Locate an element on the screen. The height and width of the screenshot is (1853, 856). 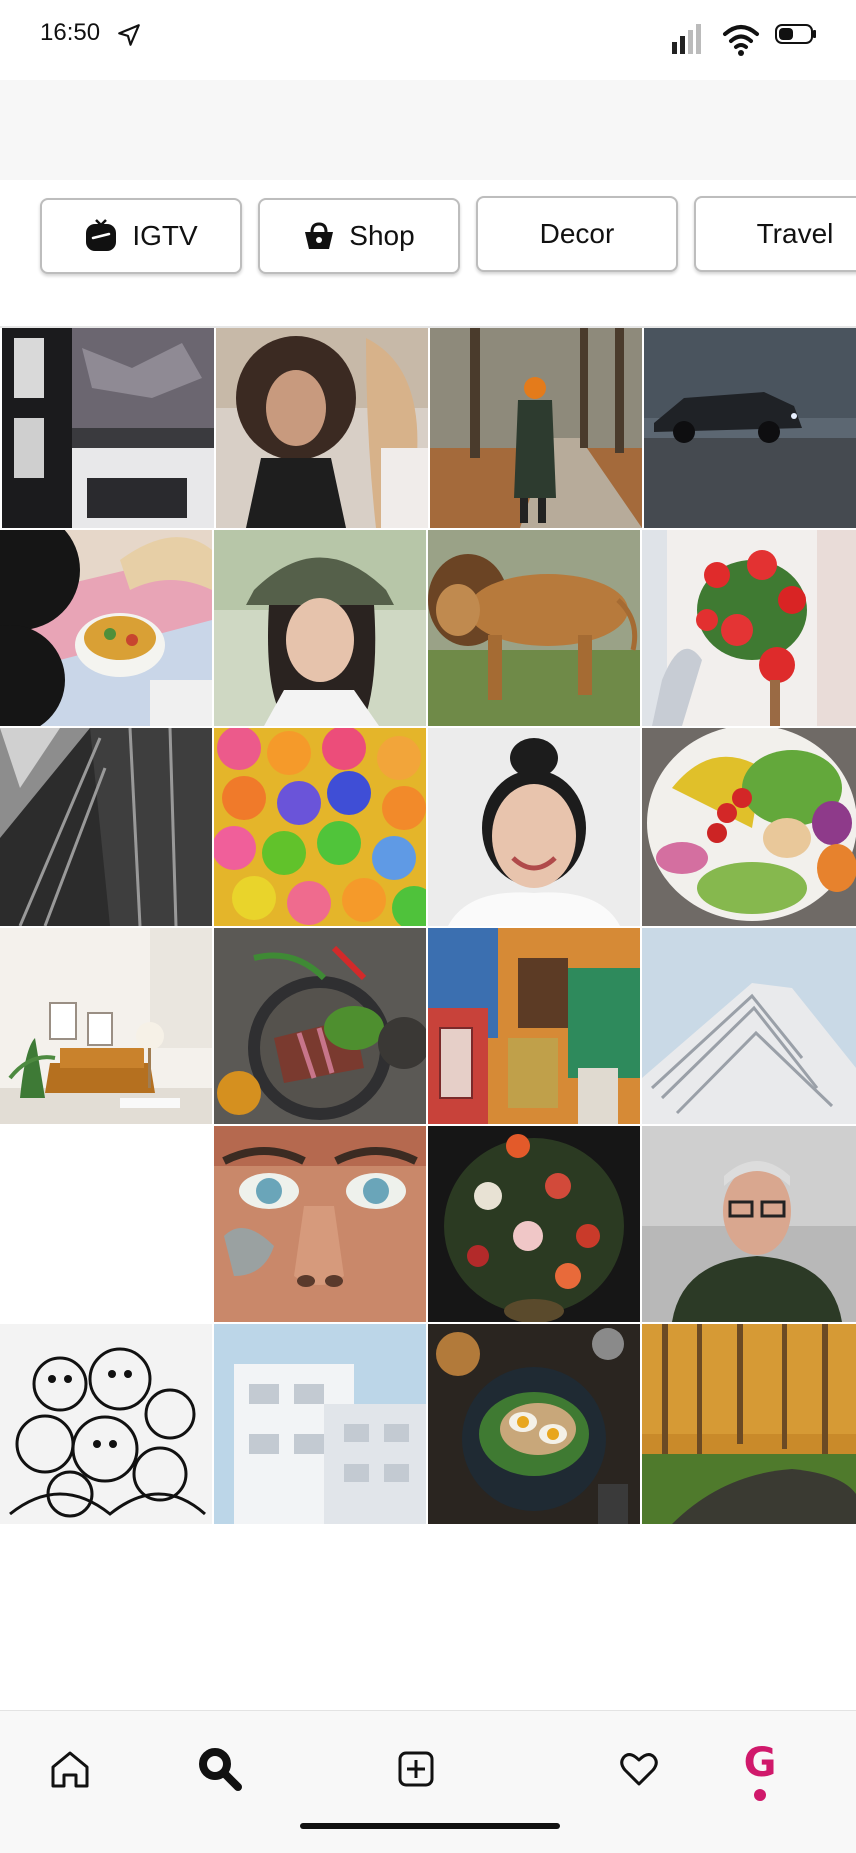
home-indicator is located at coordinates (430, 1826).